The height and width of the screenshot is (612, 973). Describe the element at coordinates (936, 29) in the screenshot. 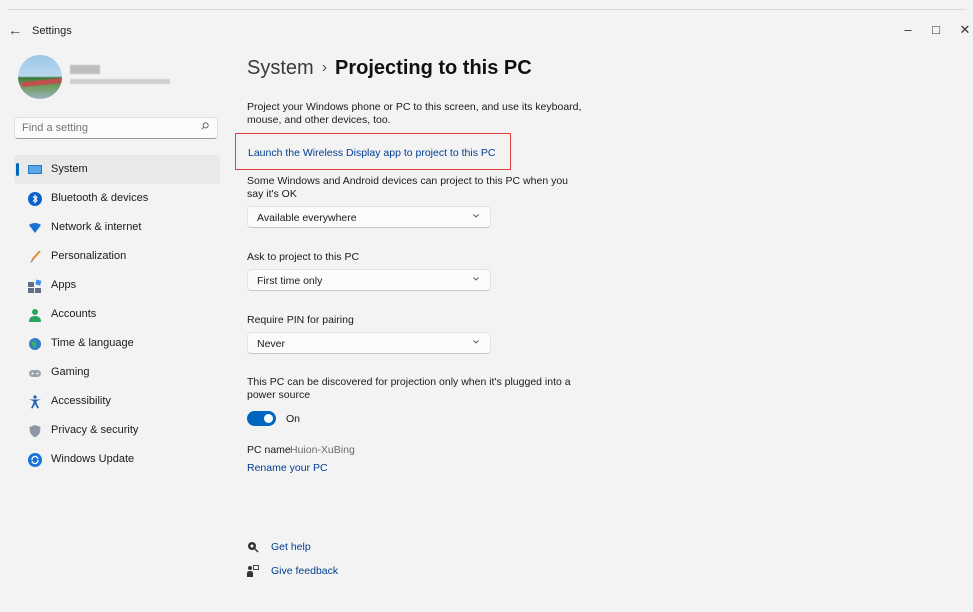

I see `maximize-button: □` at that location.